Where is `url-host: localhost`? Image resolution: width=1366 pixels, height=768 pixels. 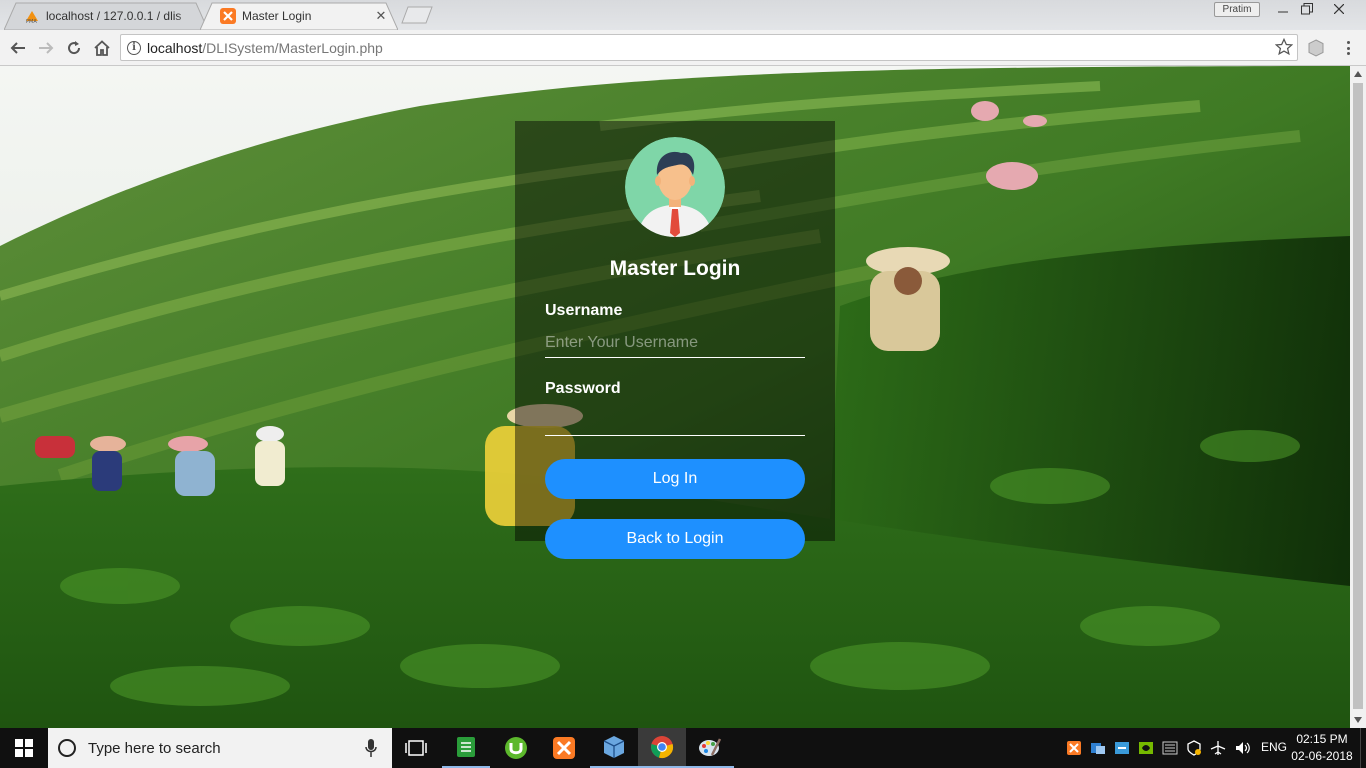
url-host: localhost is located at coordinates (175, 47).